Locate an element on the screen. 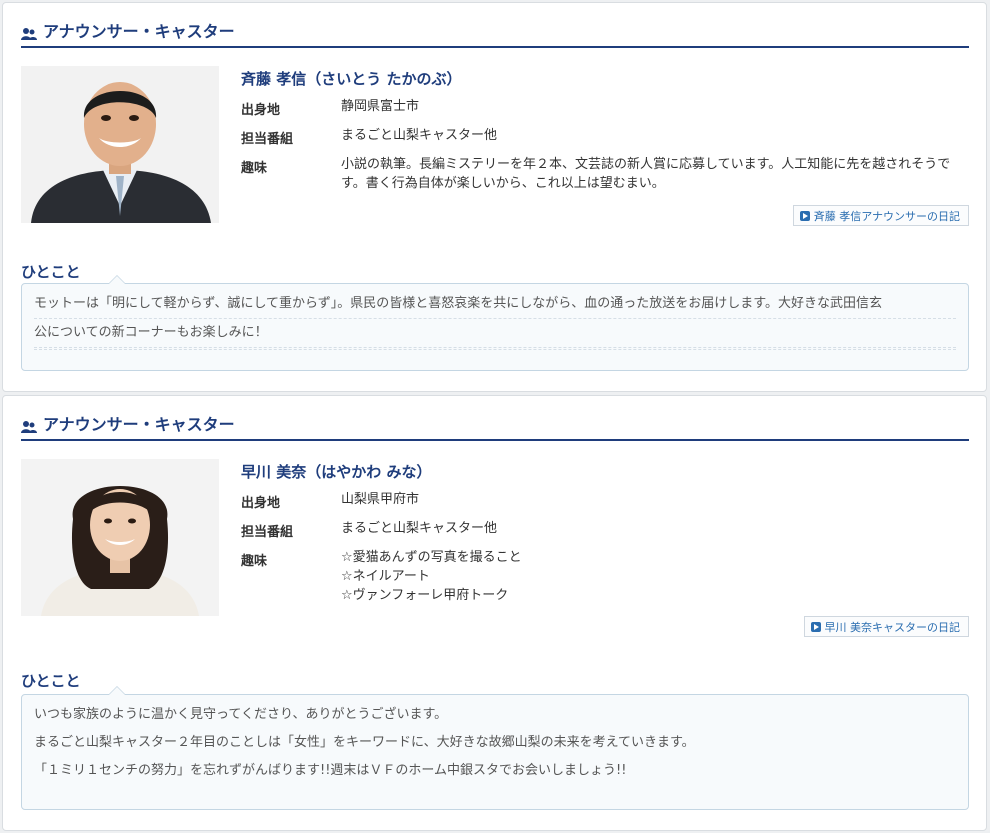  field-value-hobby: ☆愛猫あんずの写真を撮ること ☆ネイルアート ☆ヴァンフォーレ甲府トーク is located at coordinates (656, 576).